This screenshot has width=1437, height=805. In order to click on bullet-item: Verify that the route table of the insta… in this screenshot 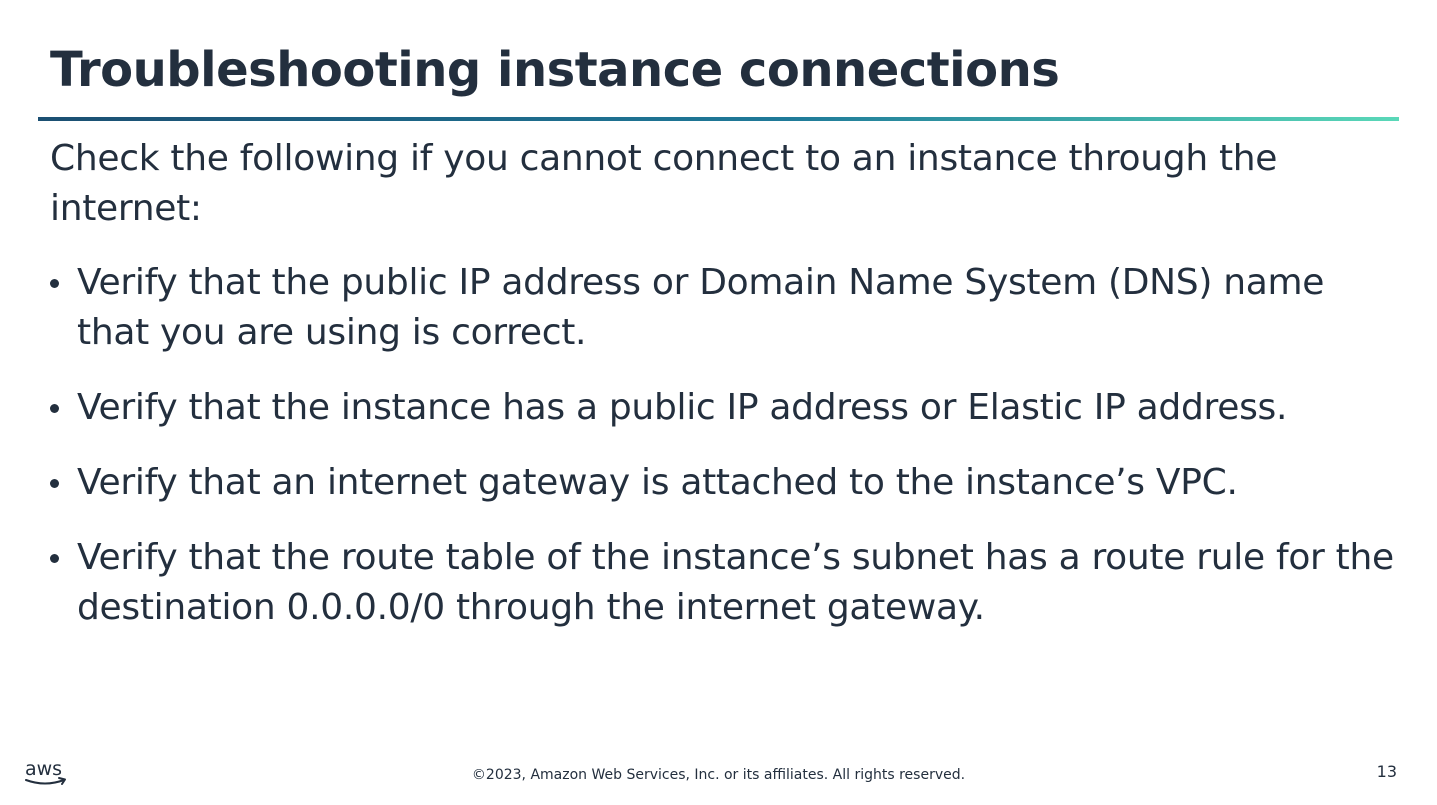, I will do `click(725, 583)`.